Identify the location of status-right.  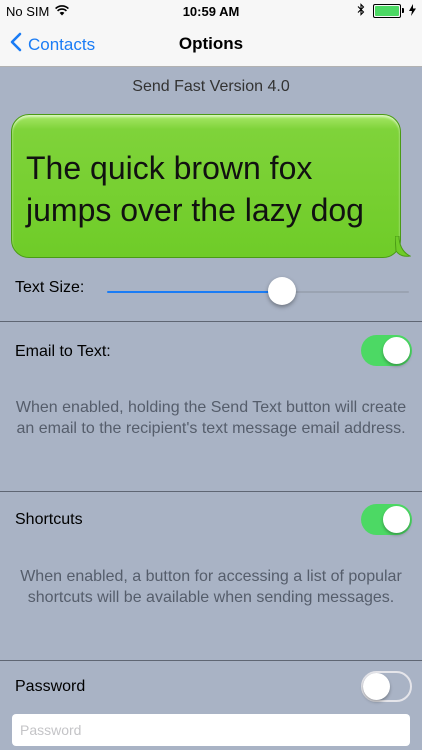
(386, 11).